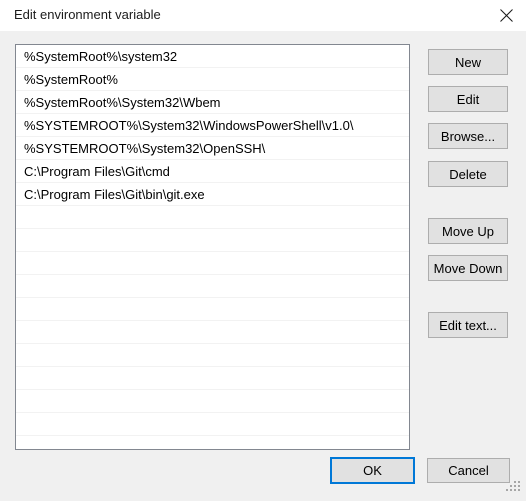  I want to click on close-icon, so click(504, 15).